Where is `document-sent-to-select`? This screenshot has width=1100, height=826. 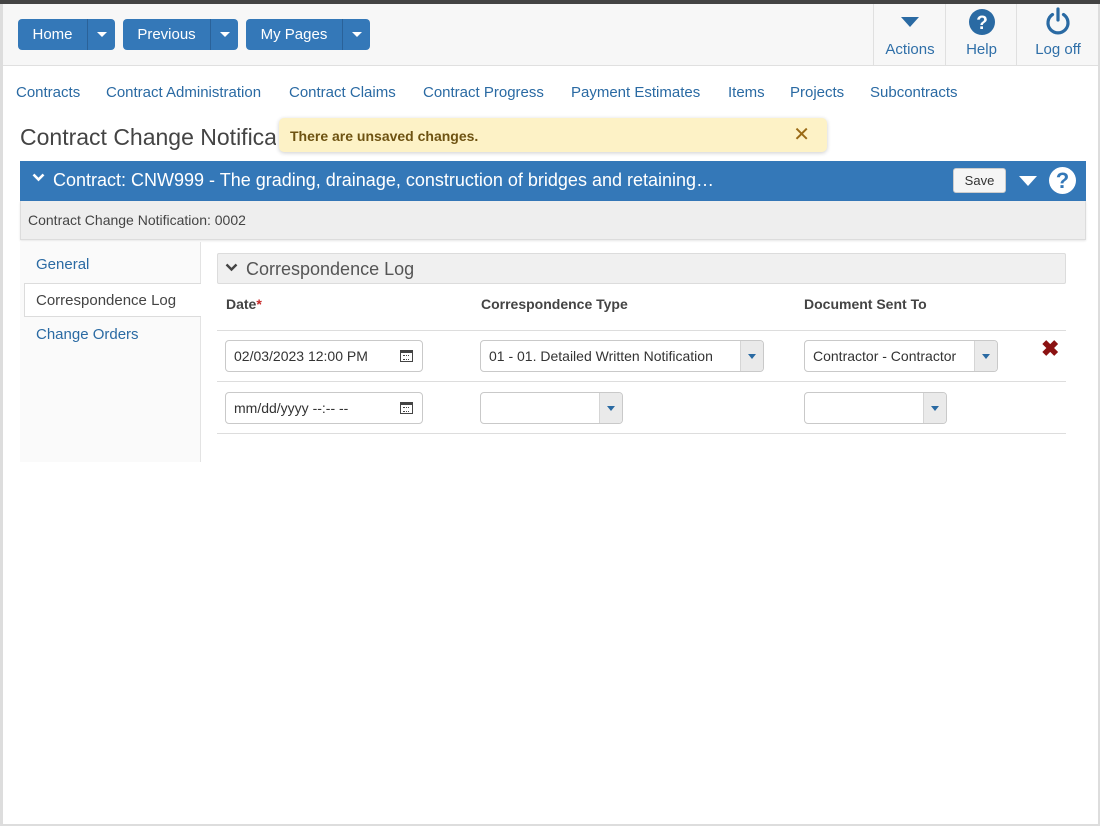 document-sent-to-select is located at coordinates (875, 408).